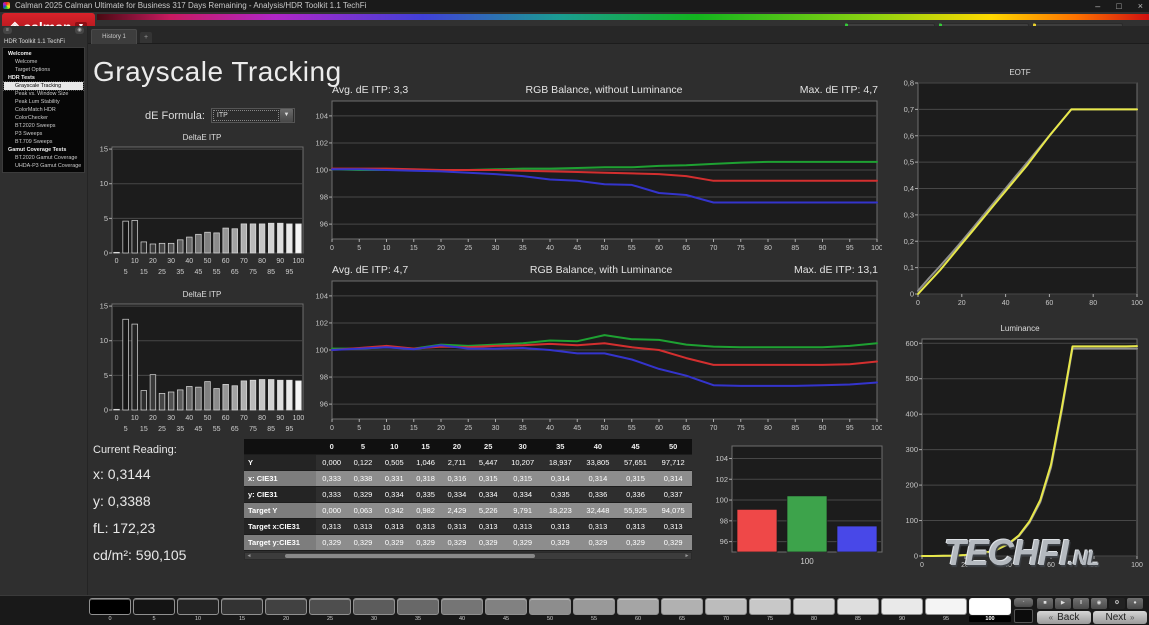 This screenshot has height=625, width=1149. Describe the element at coordinates (286, 610) in the screenshot. I see `pattern-swatch-20: 20` at that location.